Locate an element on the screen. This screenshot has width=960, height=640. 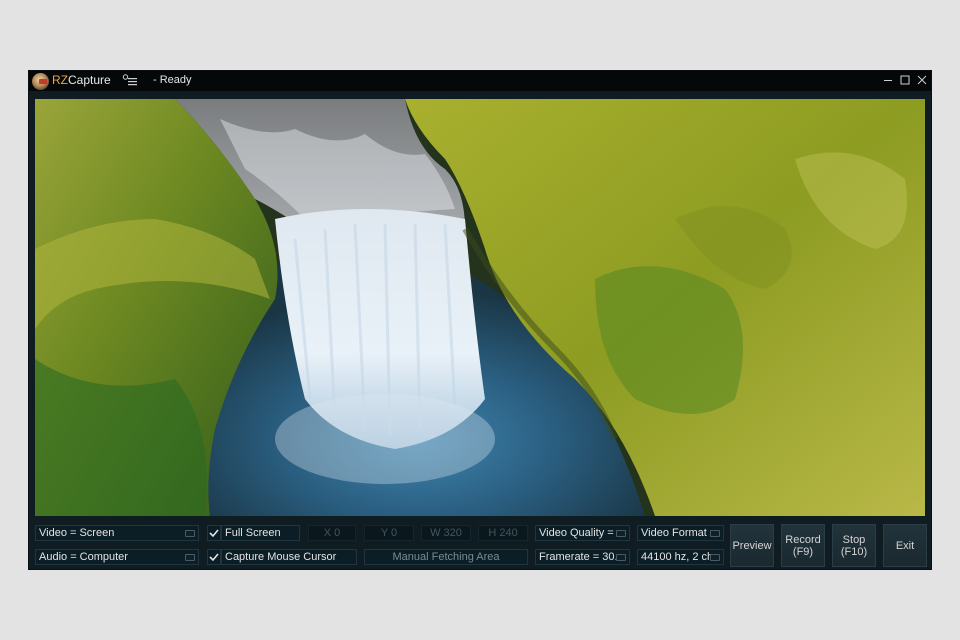
x-value: 0 is located at coordinates (337, 533).